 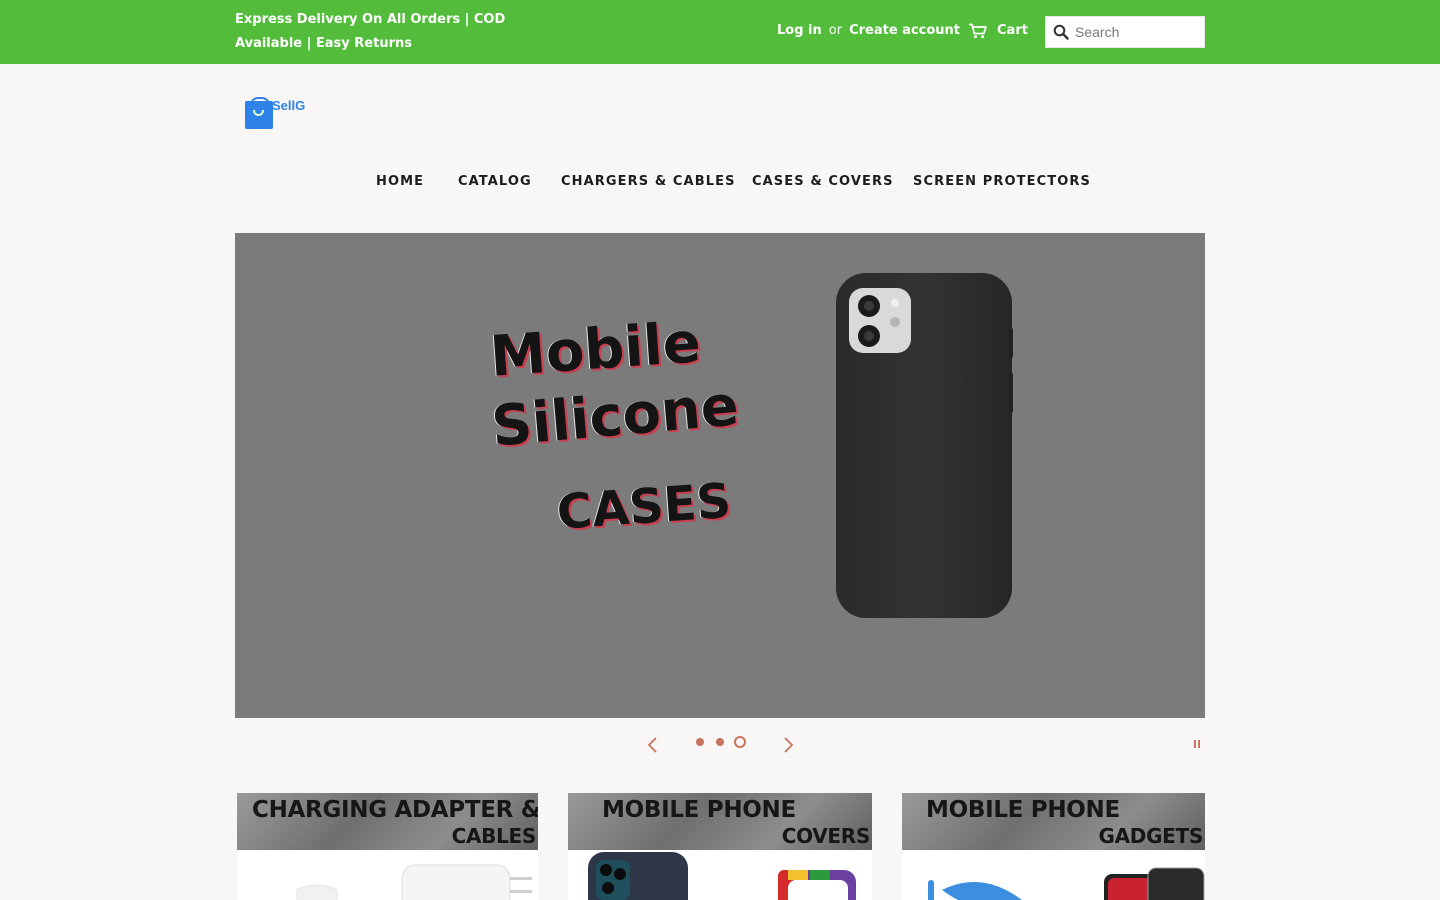 What do you see at coordinates (653, 745) in the screenshot?
I see `chevron-left-icon` at bounding box center [653, 745].